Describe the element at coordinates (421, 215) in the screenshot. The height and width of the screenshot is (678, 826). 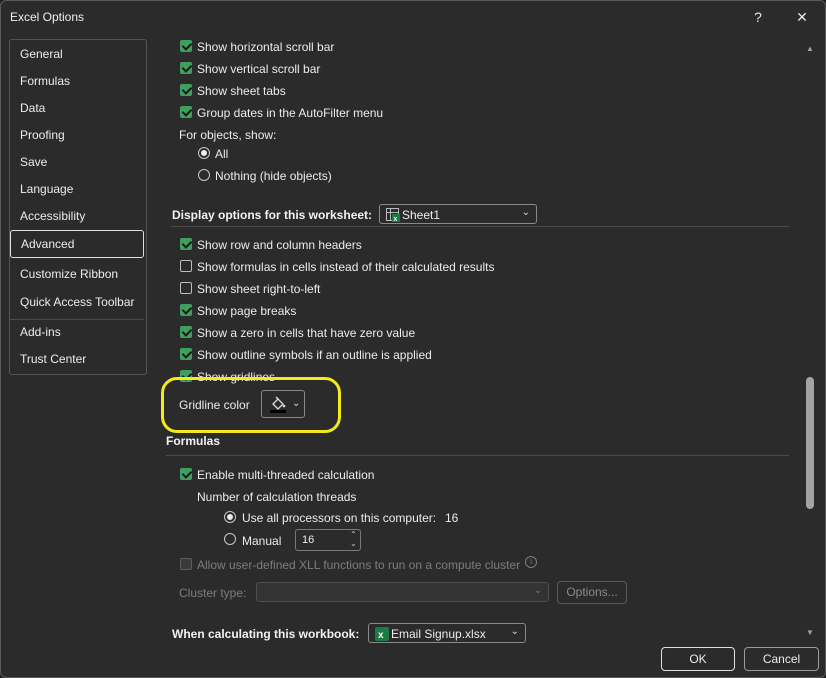
I see `sheet-select-value: Sheet1` at that location.